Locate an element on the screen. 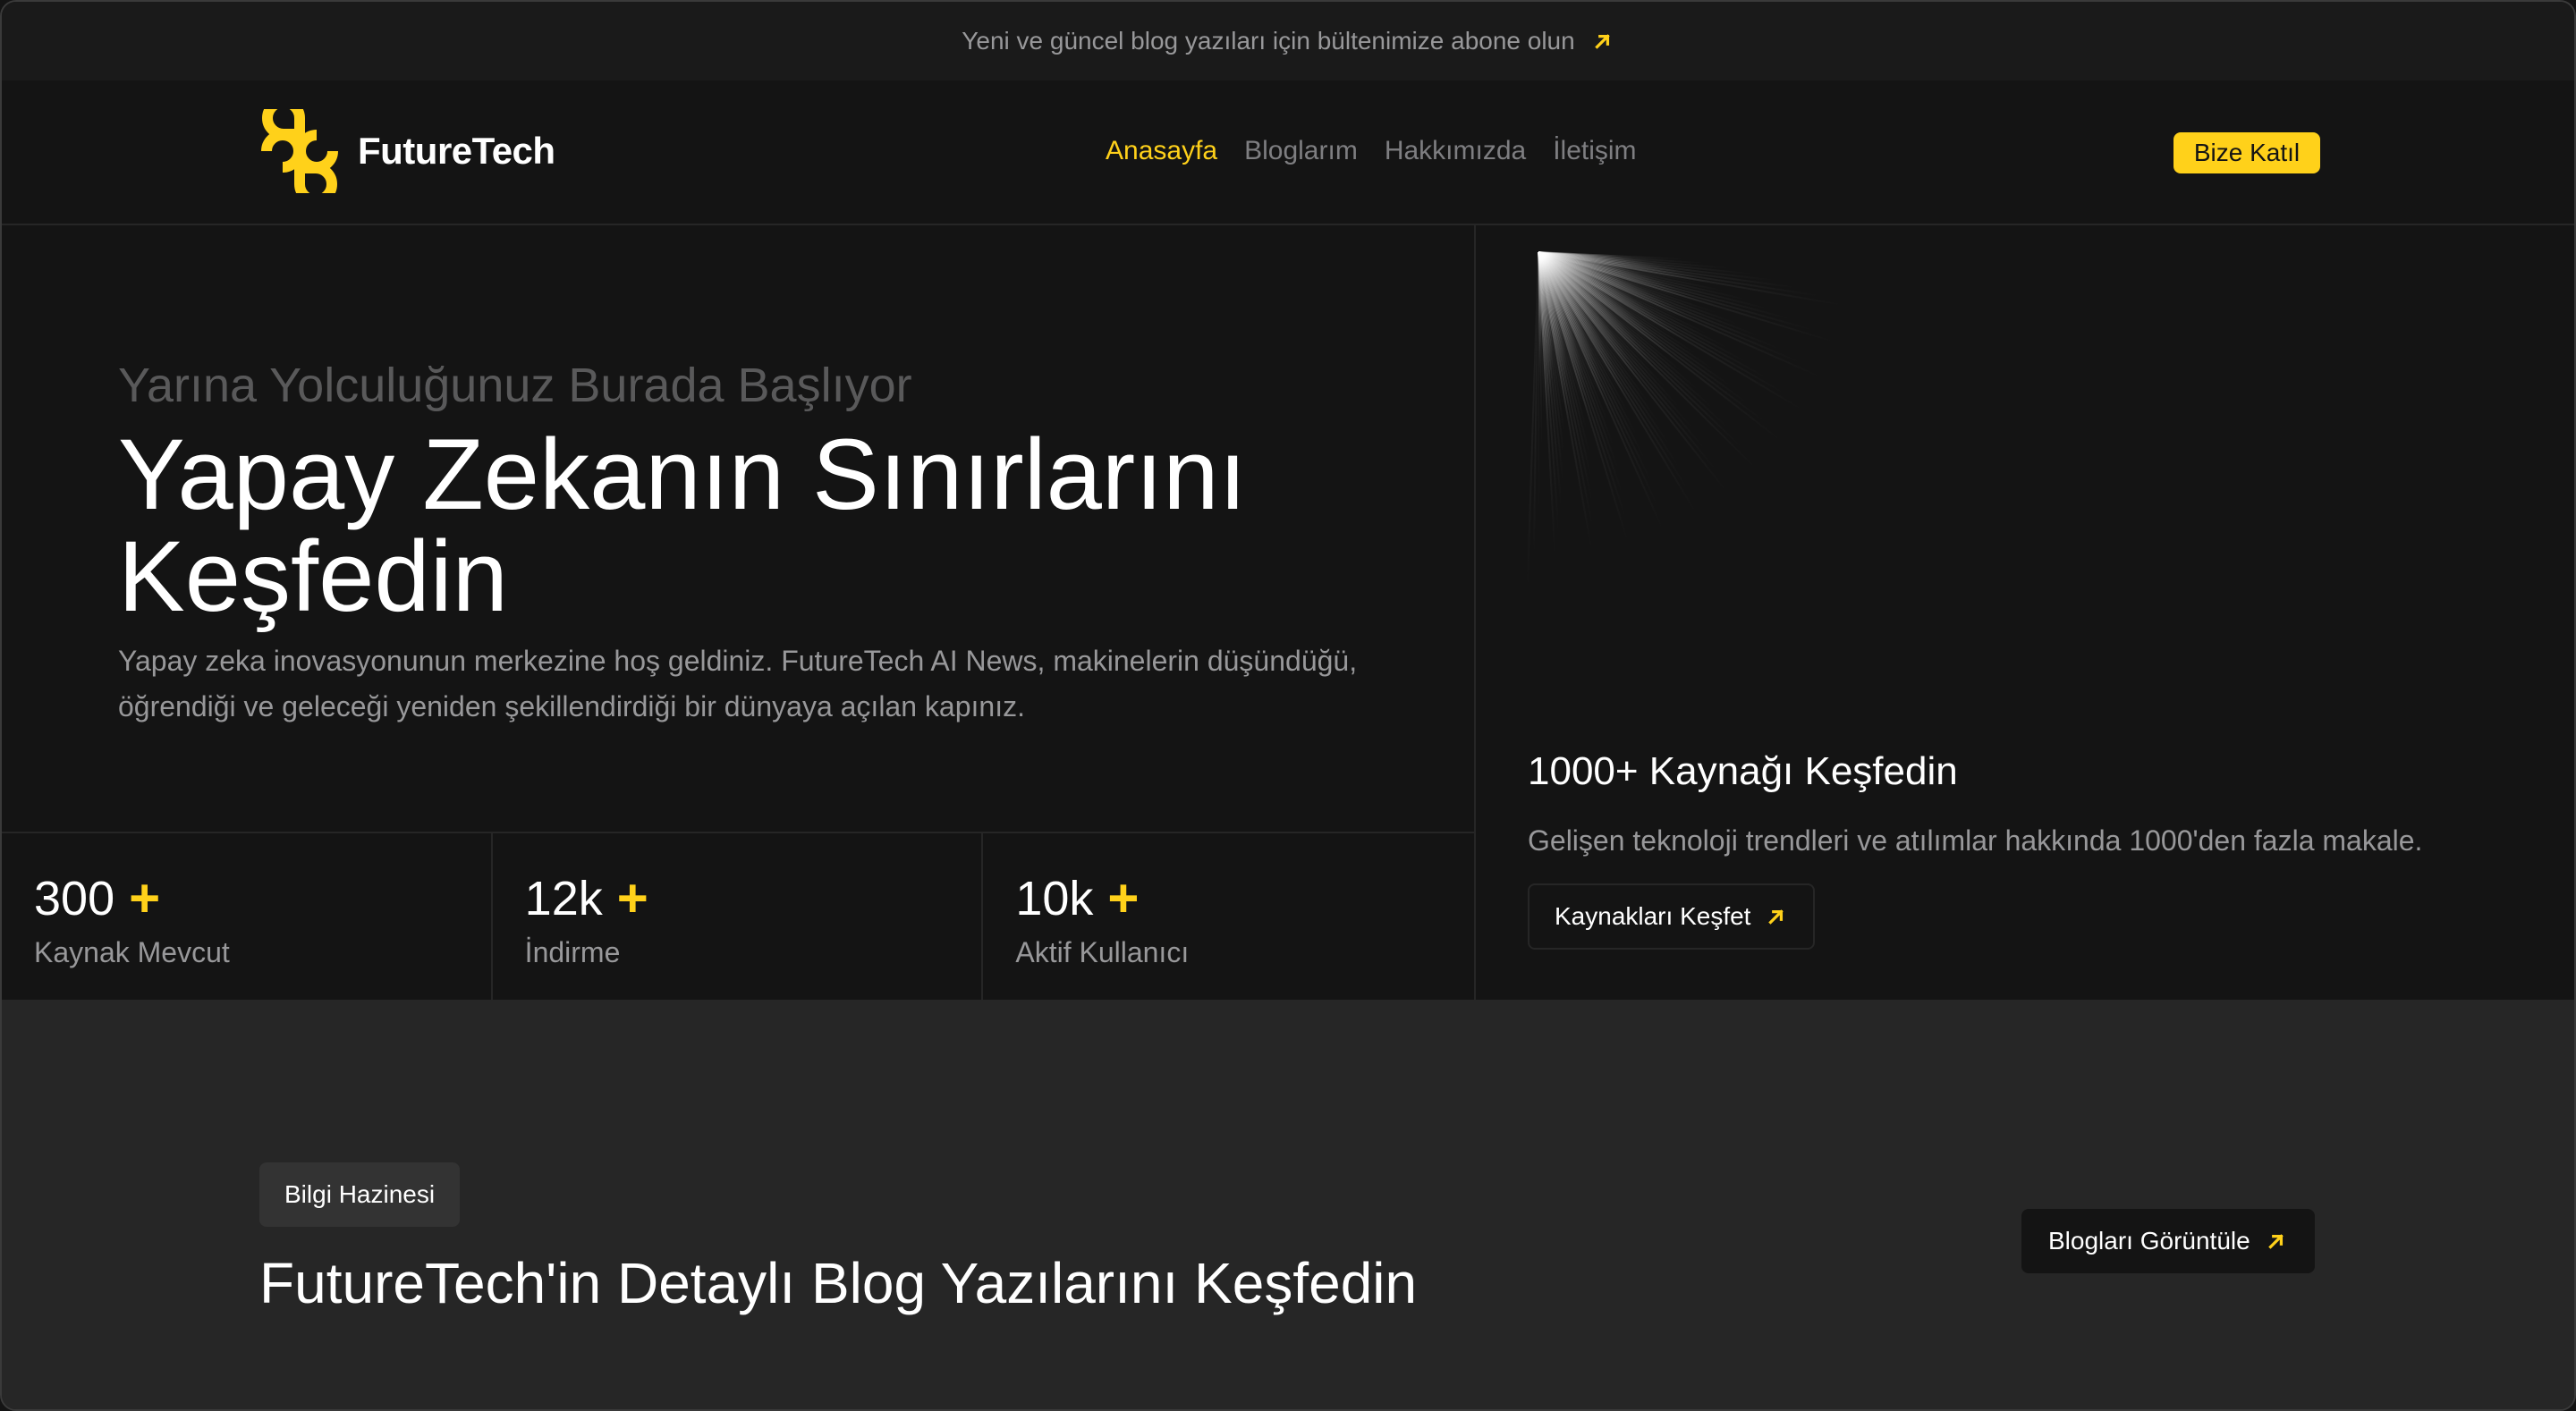 This screenshot has width=2576, height=1411. logo-icon is located at coordinates (299, 151).